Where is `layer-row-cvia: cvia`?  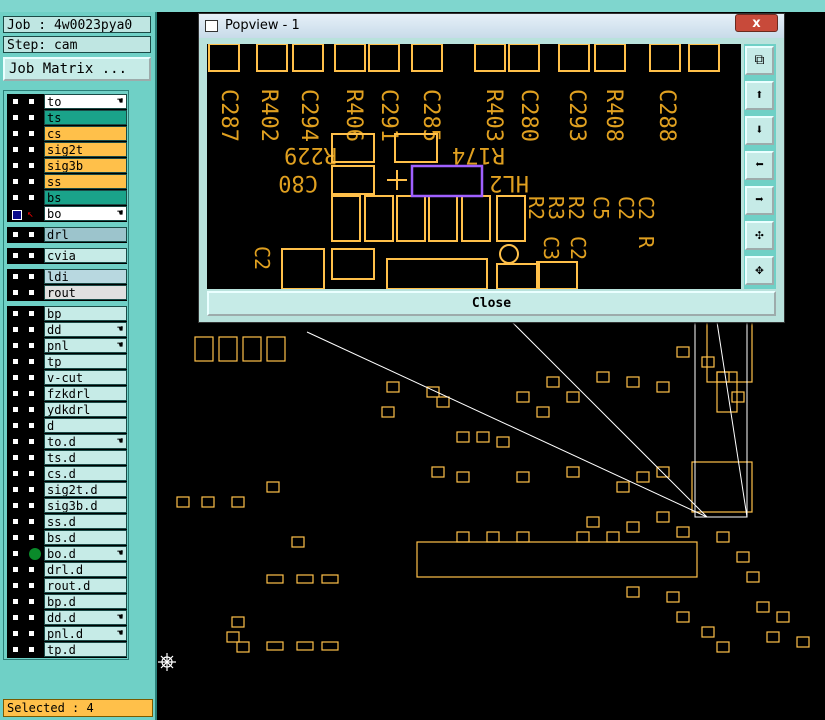 layer-row-cvia: cvia is located at coordinates (67, 256).